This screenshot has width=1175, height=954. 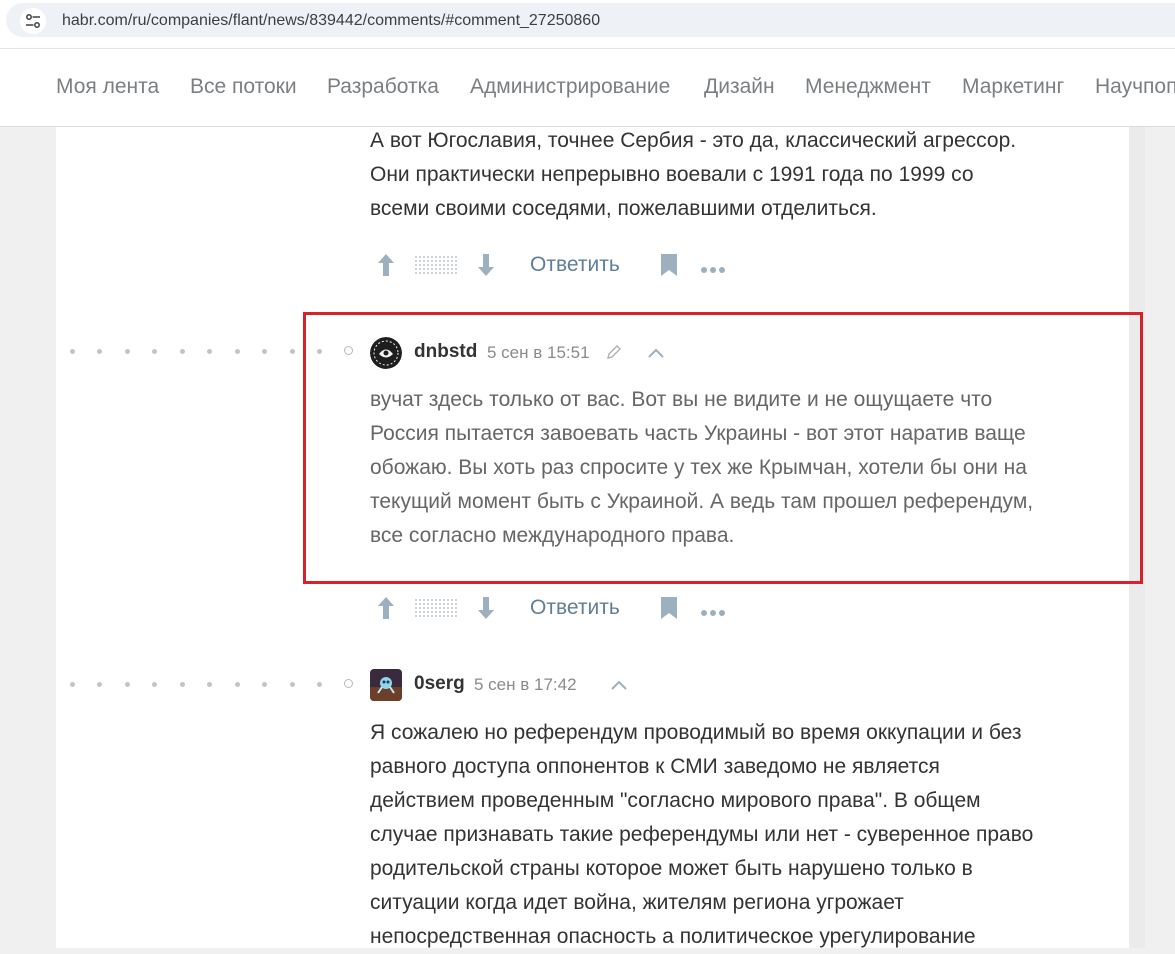 I want to click on nav-item-design: Дизайн, so click(x=739, y=87).